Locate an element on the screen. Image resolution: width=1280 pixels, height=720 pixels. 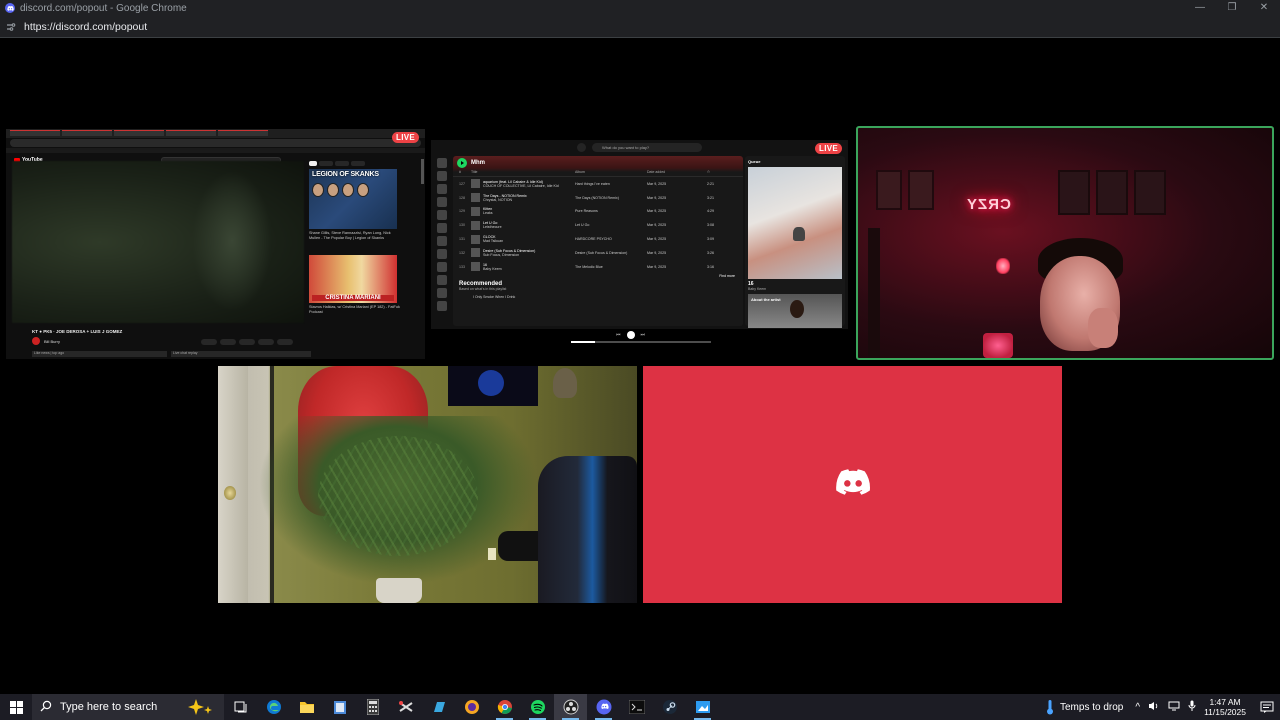
chrome-icon is located at coordinates (504, 707).